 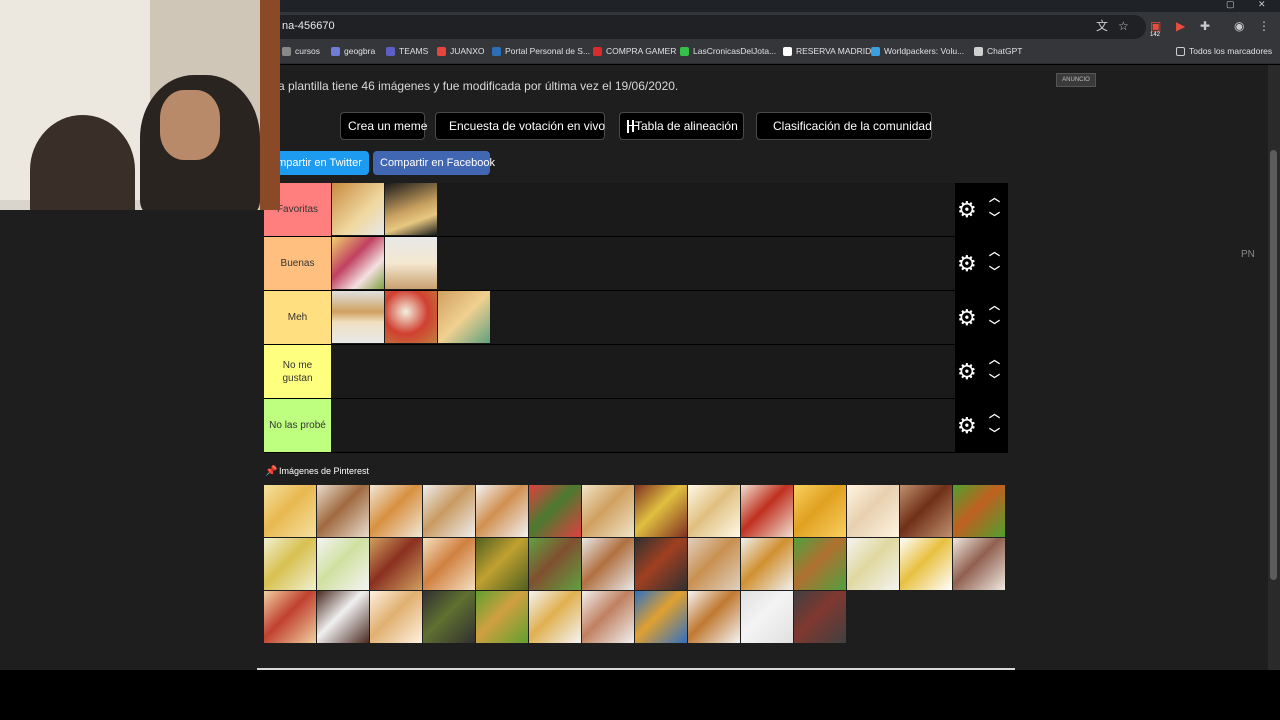 I want to click on pool-image-pancho, so click(x=290, y=617).